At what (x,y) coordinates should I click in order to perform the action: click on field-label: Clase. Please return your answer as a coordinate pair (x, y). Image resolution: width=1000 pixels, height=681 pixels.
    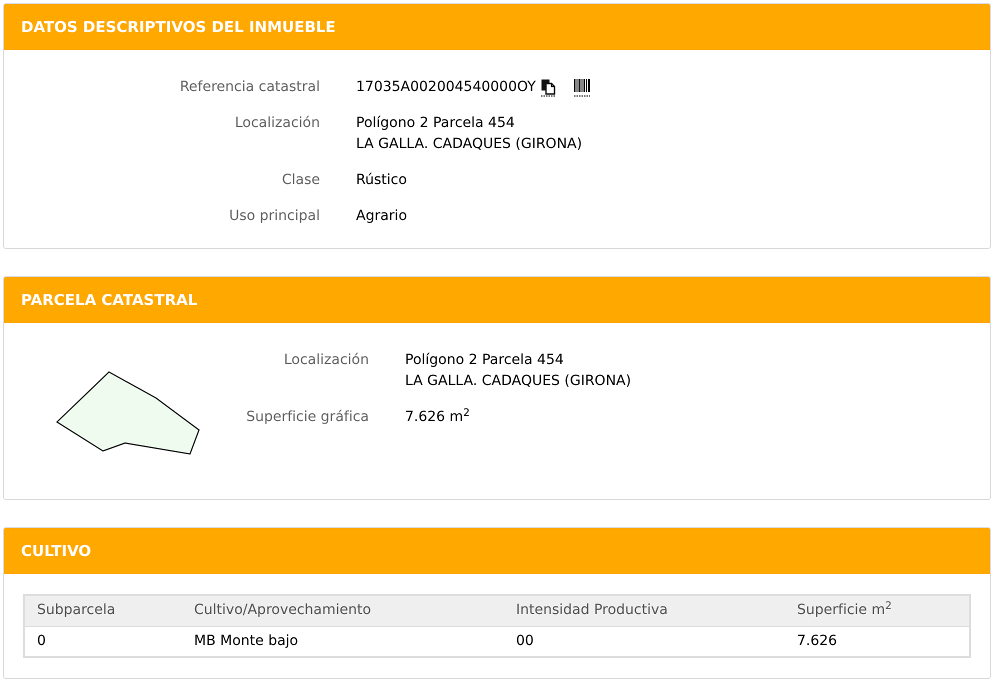
    Looking at the image, I should click on (300, 180).